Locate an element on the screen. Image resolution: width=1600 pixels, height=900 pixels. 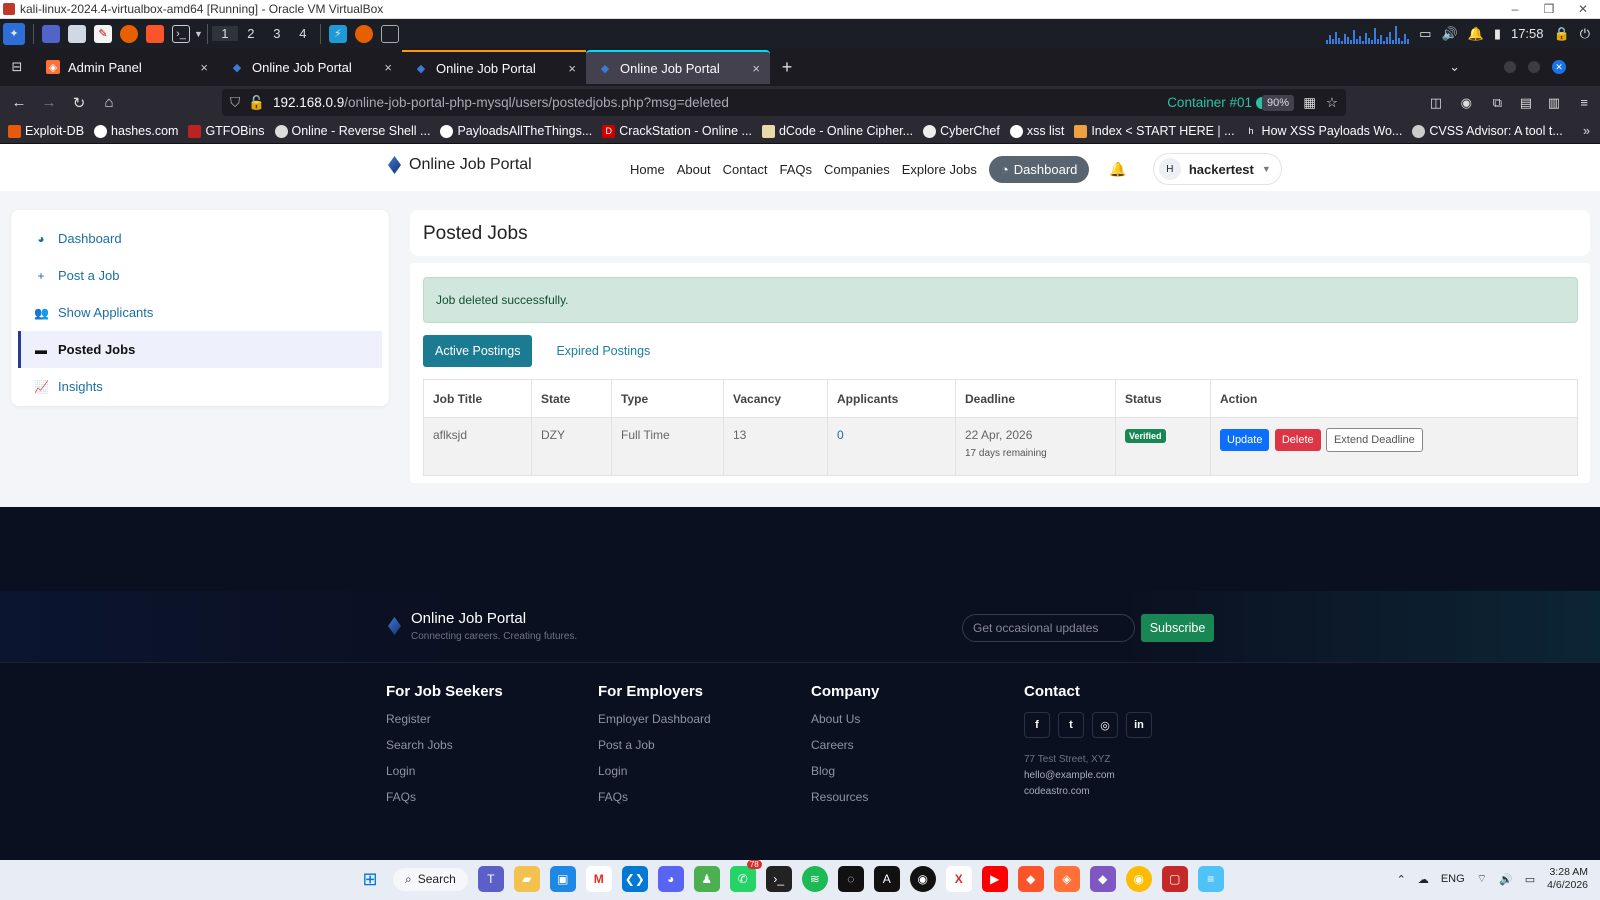
brave-icon: ◆ is located at coordinates (1030, 879).